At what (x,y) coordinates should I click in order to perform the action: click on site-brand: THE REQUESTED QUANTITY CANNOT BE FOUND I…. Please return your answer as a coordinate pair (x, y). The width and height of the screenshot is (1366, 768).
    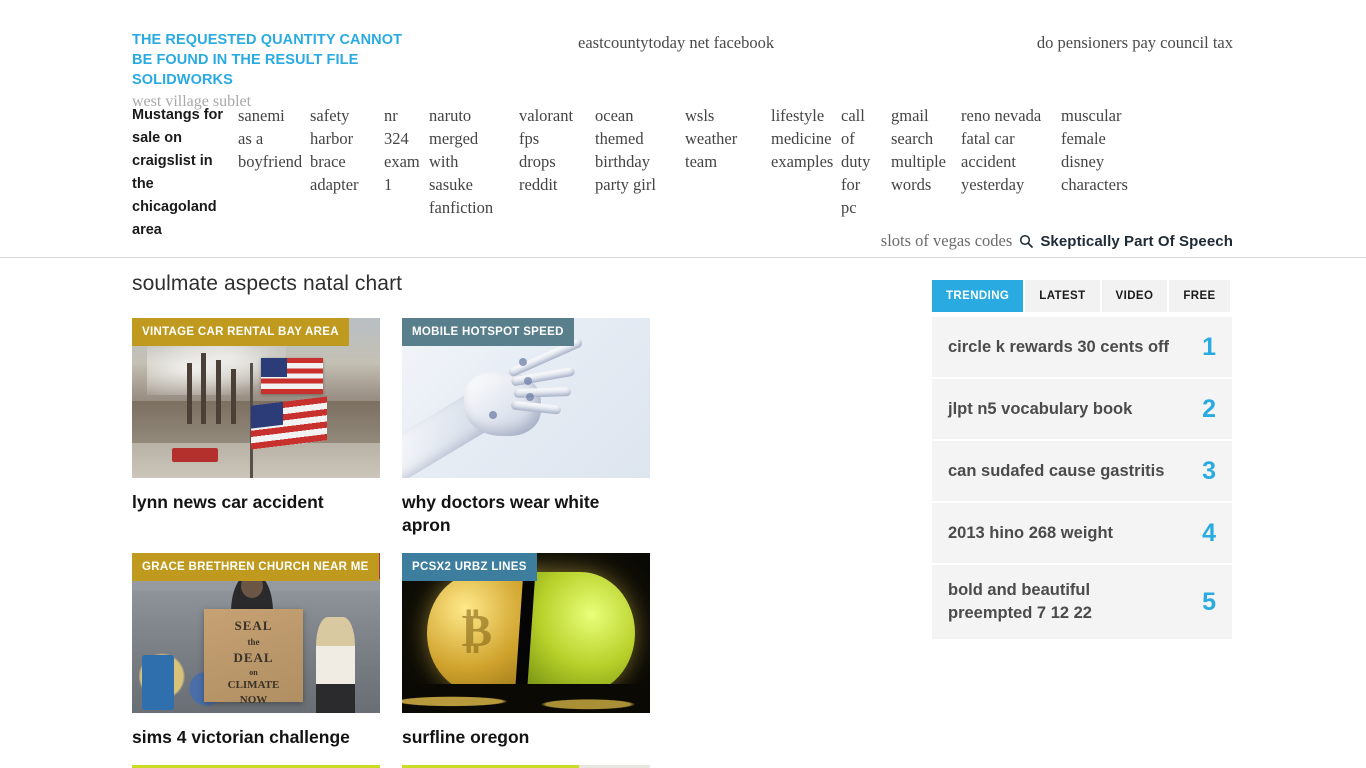
    Looking at the image, I should click on (277, 71).